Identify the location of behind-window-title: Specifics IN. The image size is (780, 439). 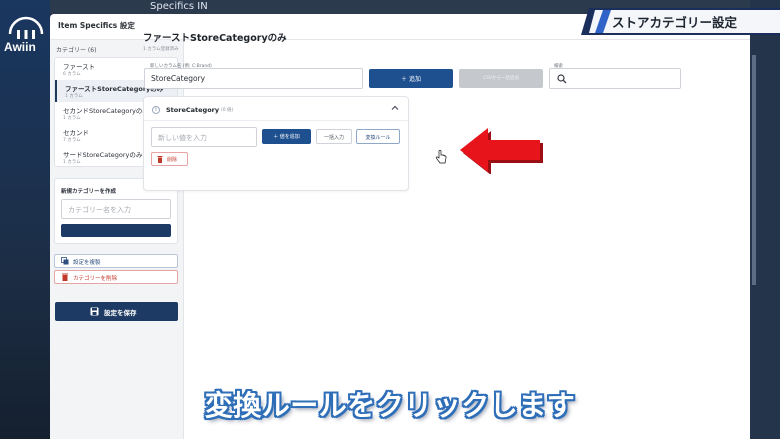
(179, 6).